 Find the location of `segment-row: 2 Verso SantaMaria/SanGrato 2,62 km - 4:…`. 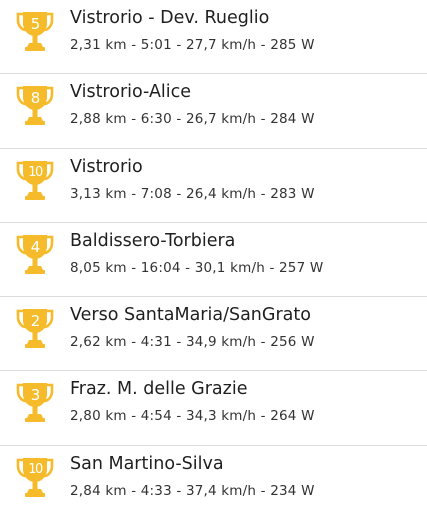

segment-row: 2 Verso SantaMaria/SanGrato 2,62 km - 4:… is located at coordinates (213, 334).